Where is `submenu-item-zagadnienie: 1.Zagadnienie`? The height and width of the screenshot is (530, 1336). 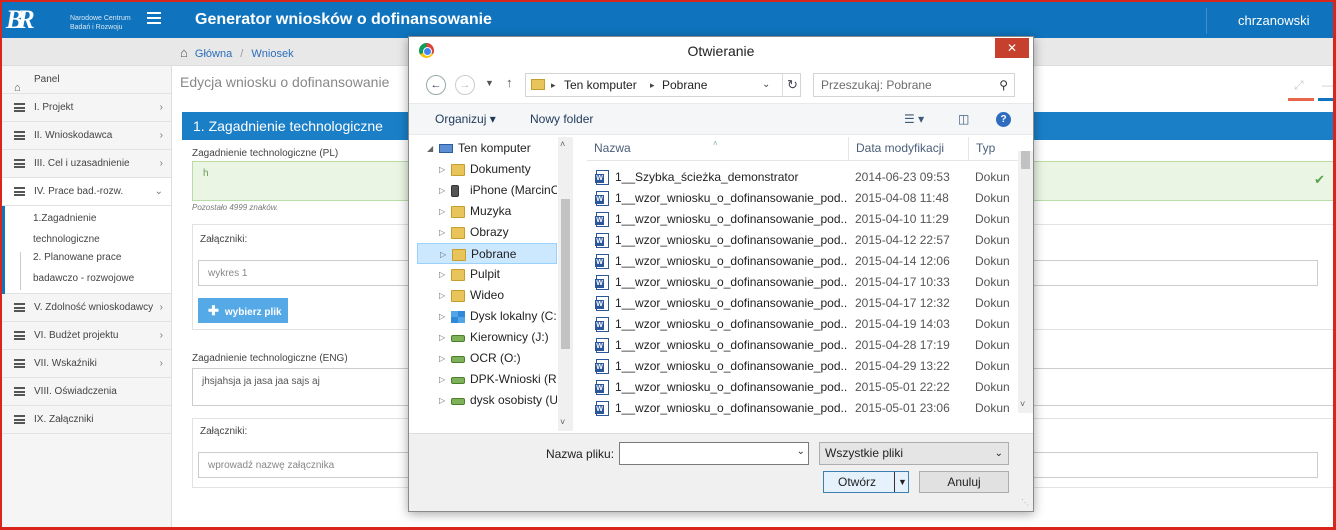 submenu-item-zagadnienie: 1.Zagadnienie is located at coordinates (98, 218).